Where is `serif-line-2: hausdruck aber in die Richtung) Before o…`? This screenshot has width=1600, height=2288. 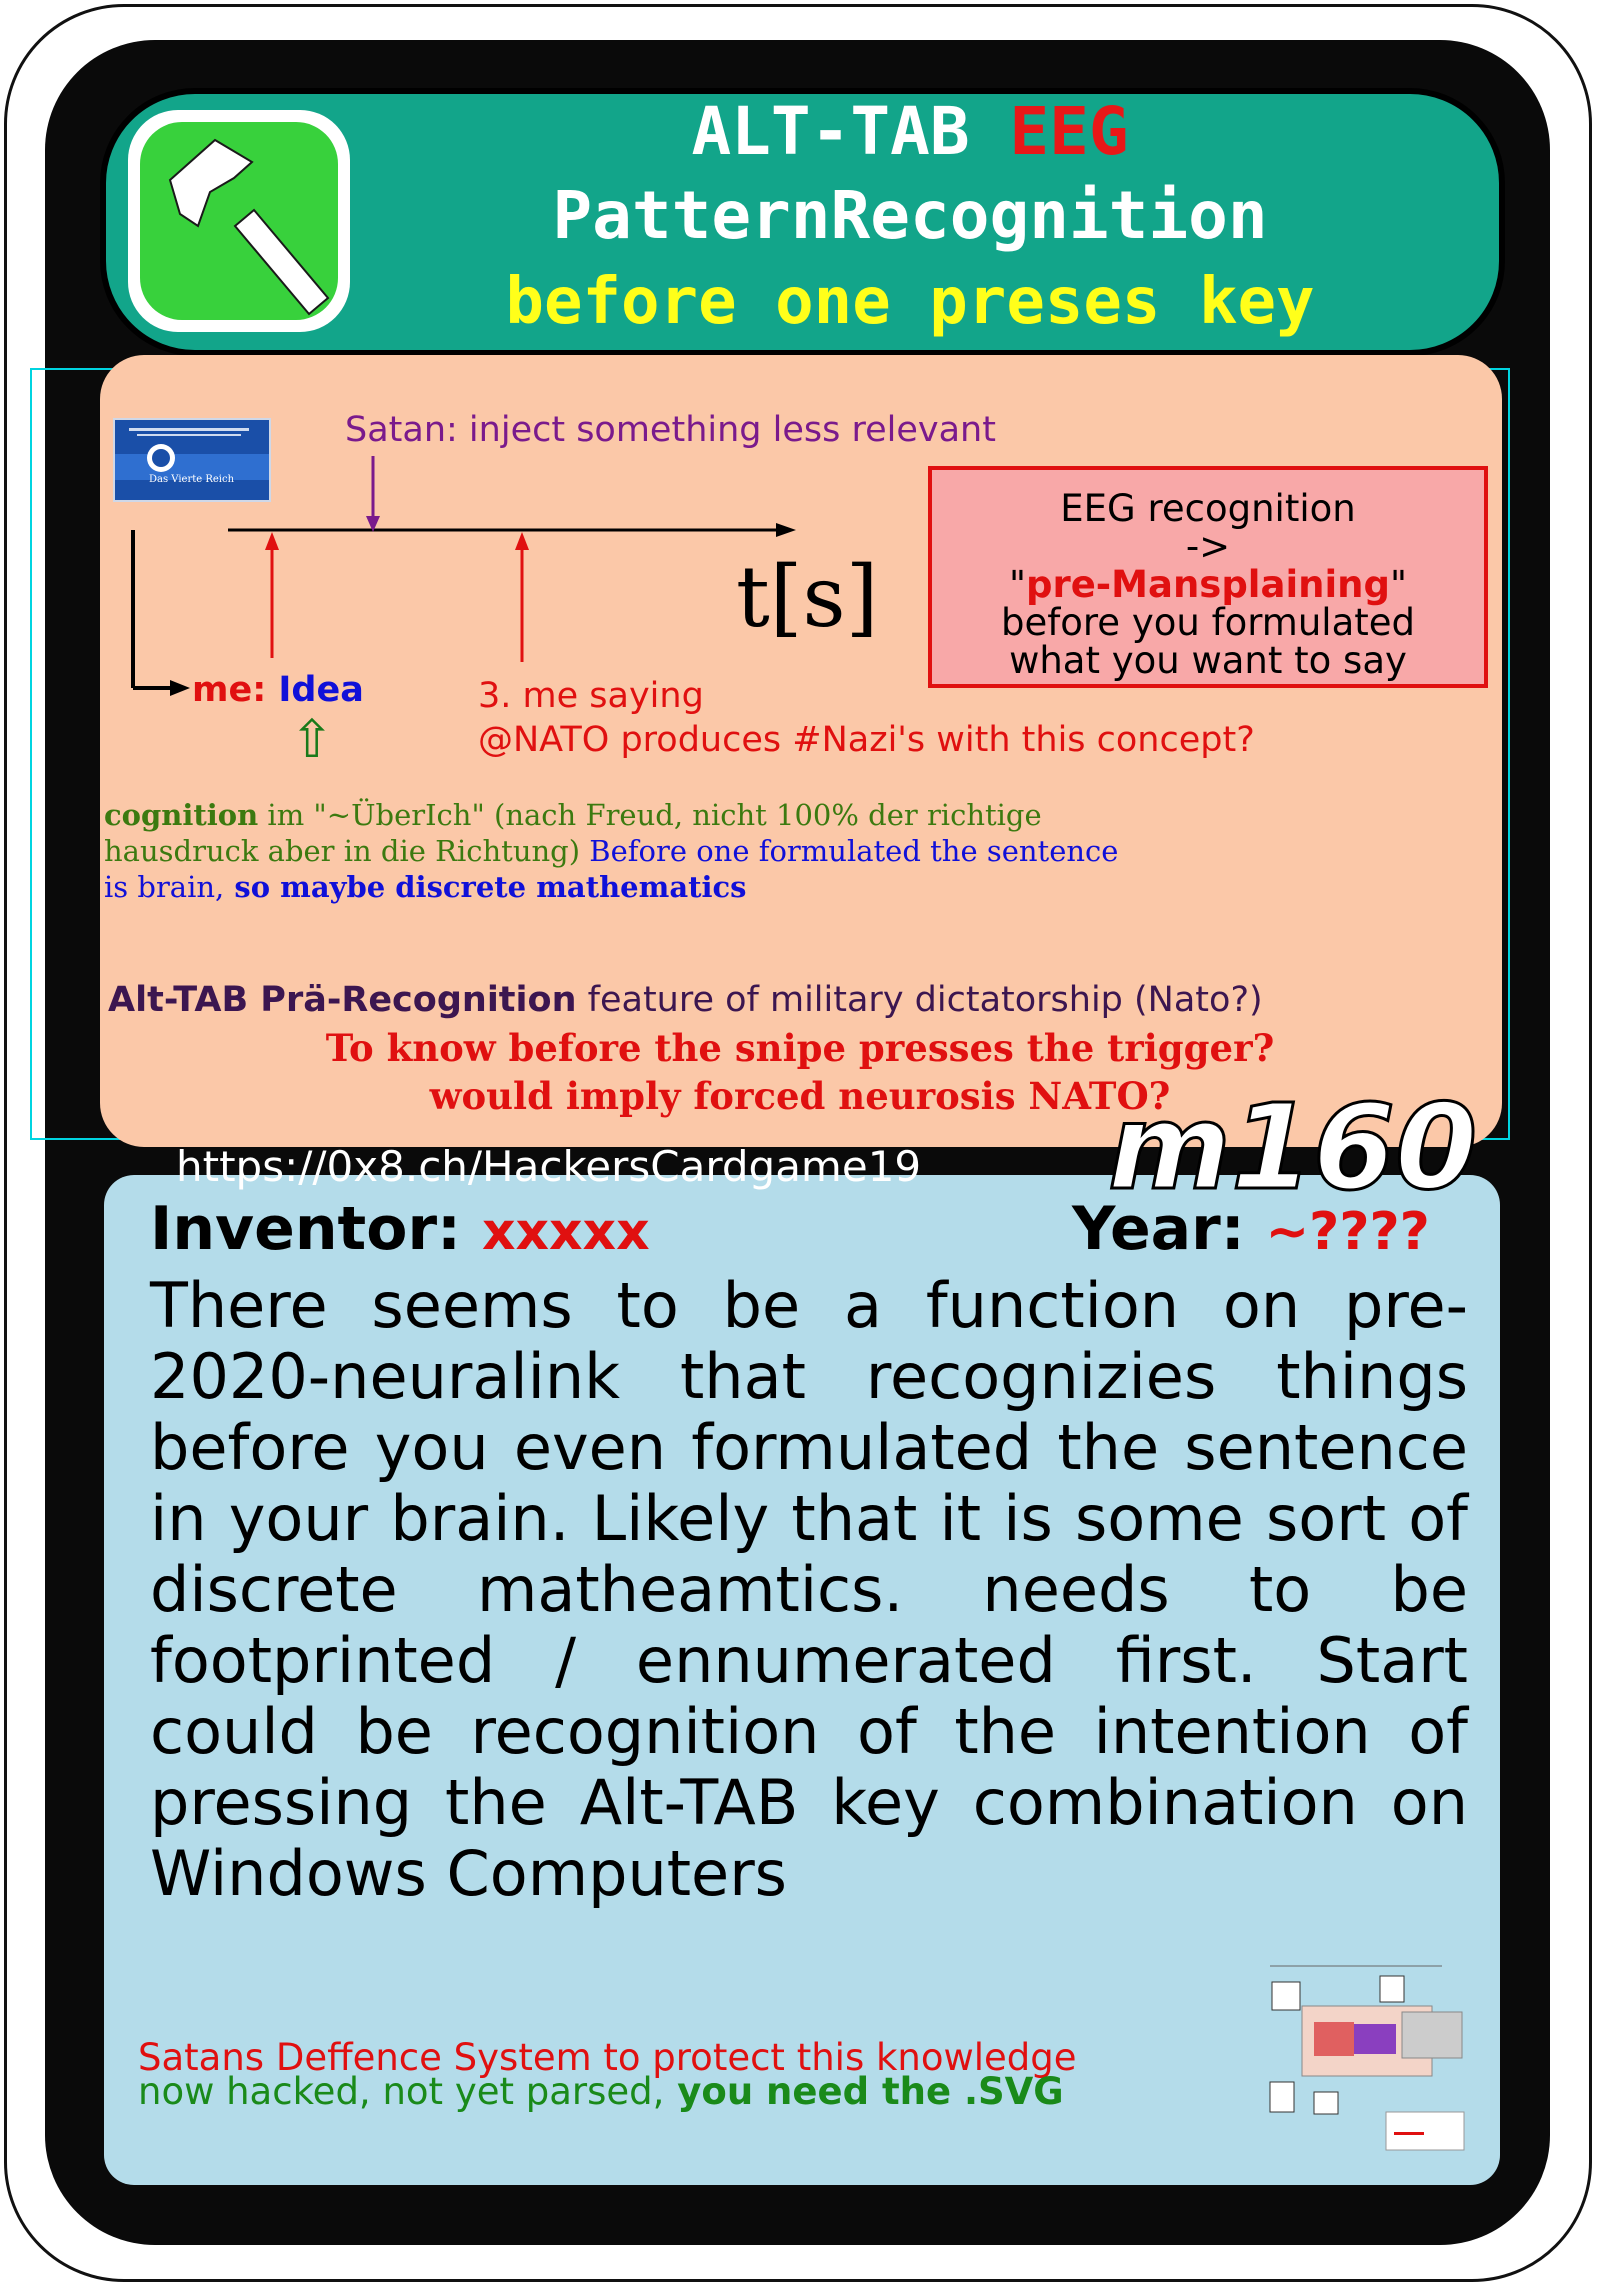
serif-line-2: hausdruck aber in die Richtung) Before o… is located at coordinates (611, 851).